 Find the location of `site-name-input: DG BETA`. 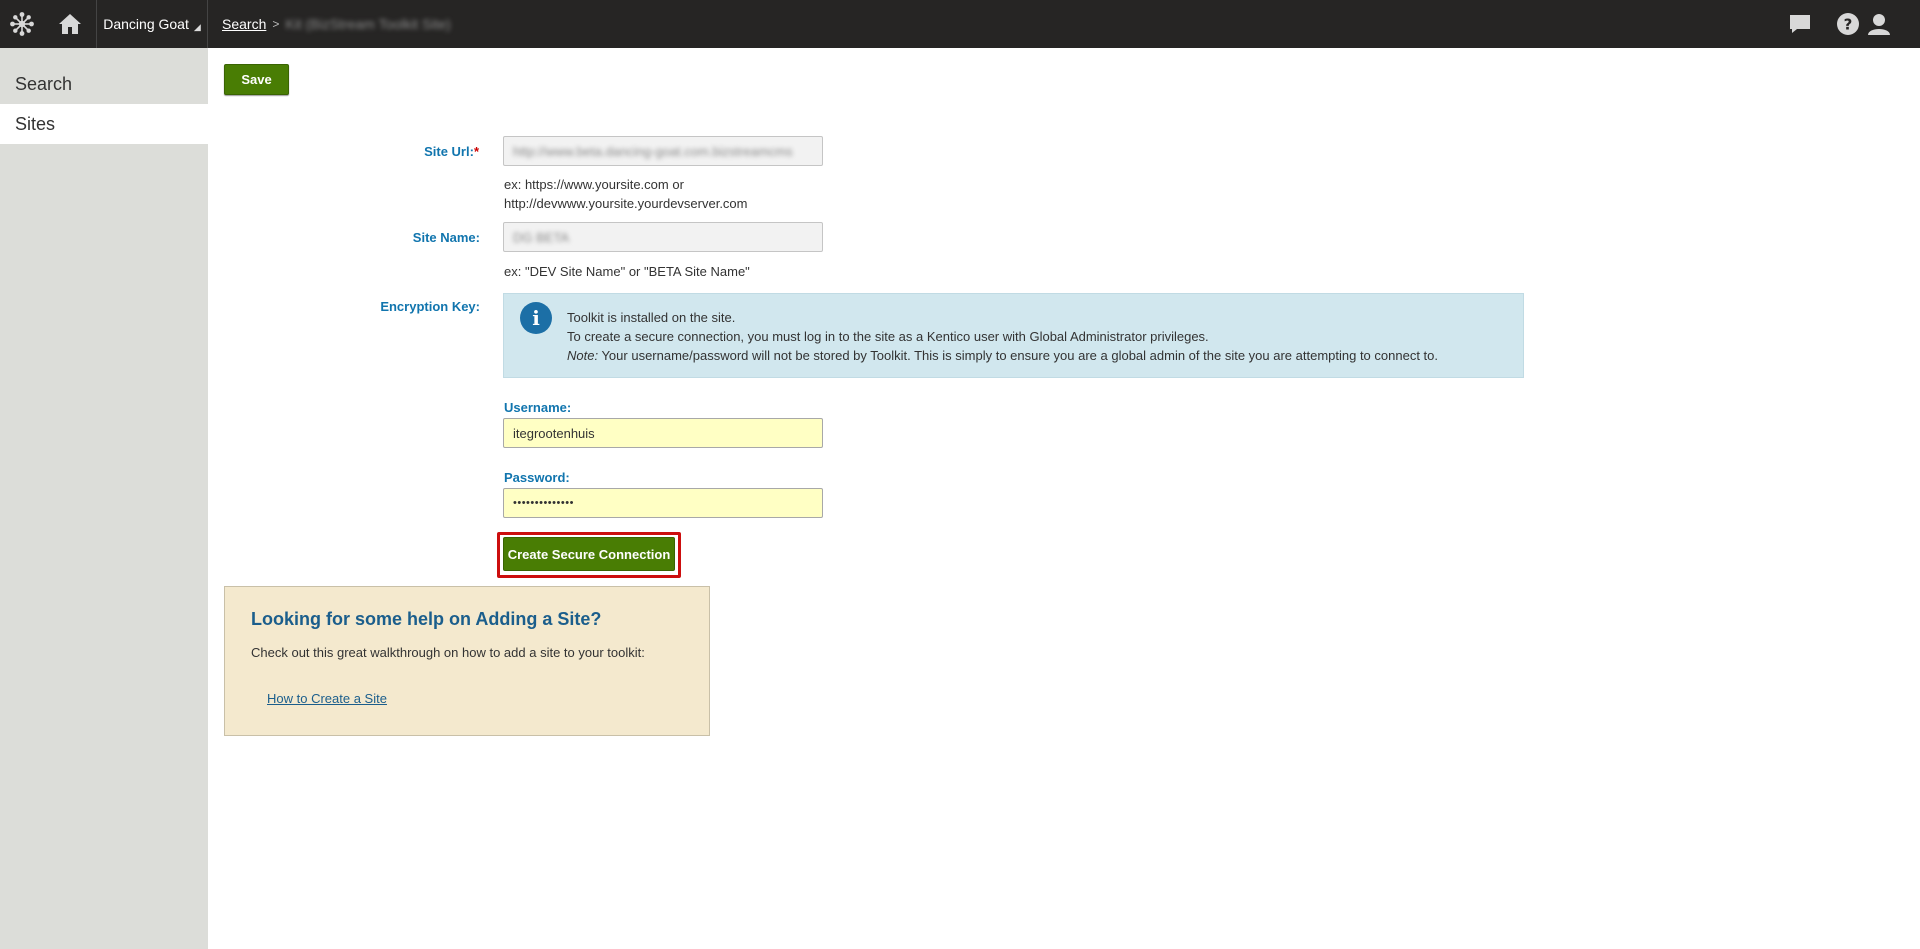

site-name-input: DG BETA is located at coordinates (663, 237).